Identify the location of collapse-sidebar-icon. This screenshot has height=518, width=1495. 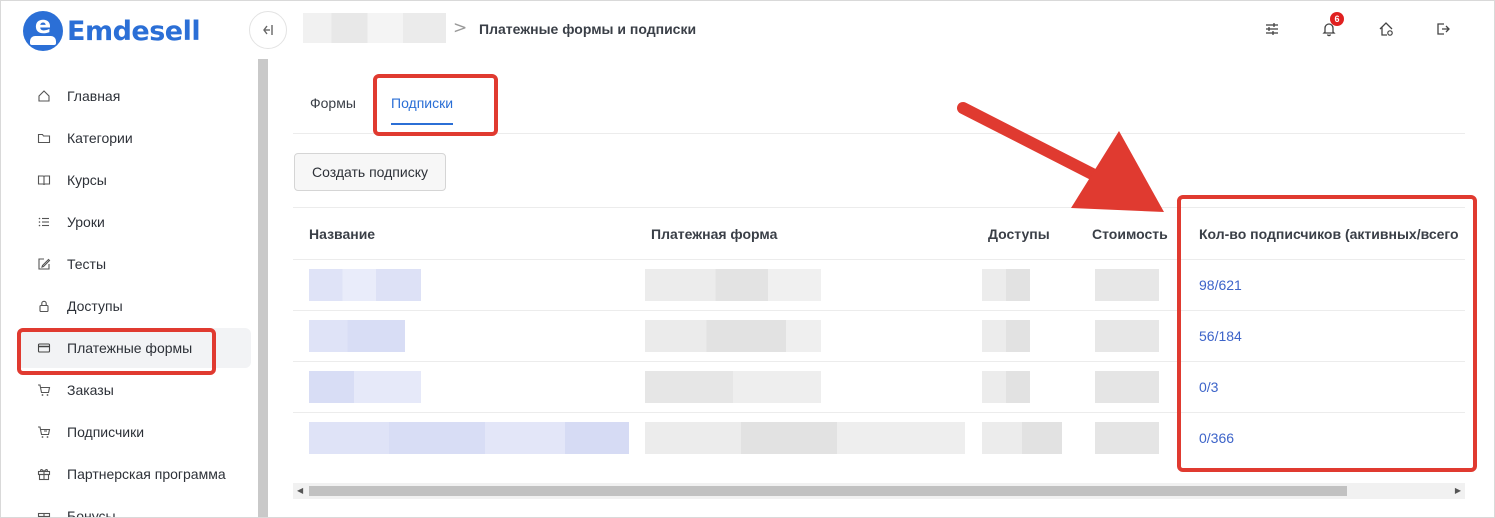
(268, 30).